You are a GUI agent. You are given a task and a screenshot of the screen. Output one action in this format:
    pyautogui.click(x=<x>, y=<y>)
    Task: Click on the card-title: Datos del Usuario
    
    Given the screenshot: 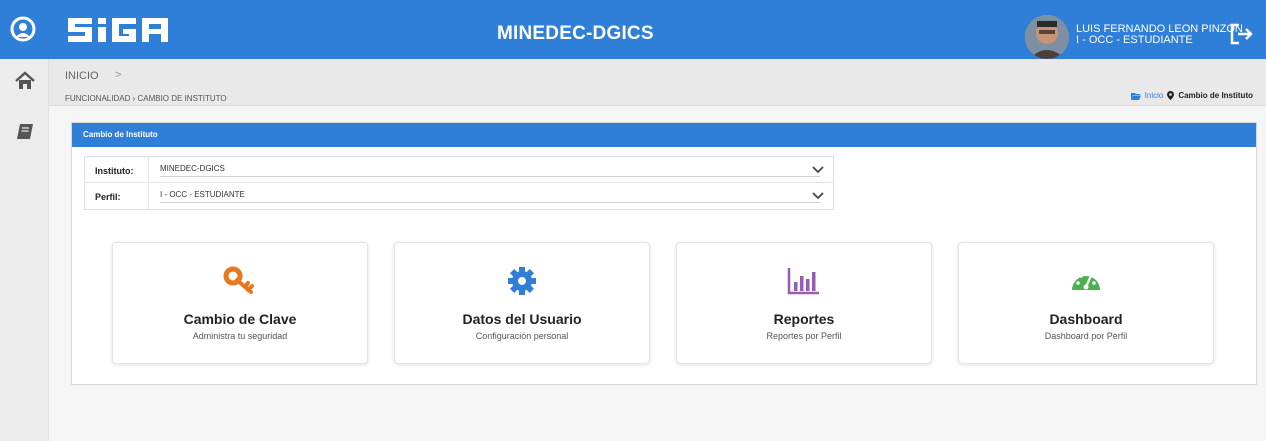 What is the action you would take?
    pyautogui.click(x=522, y=319)
    